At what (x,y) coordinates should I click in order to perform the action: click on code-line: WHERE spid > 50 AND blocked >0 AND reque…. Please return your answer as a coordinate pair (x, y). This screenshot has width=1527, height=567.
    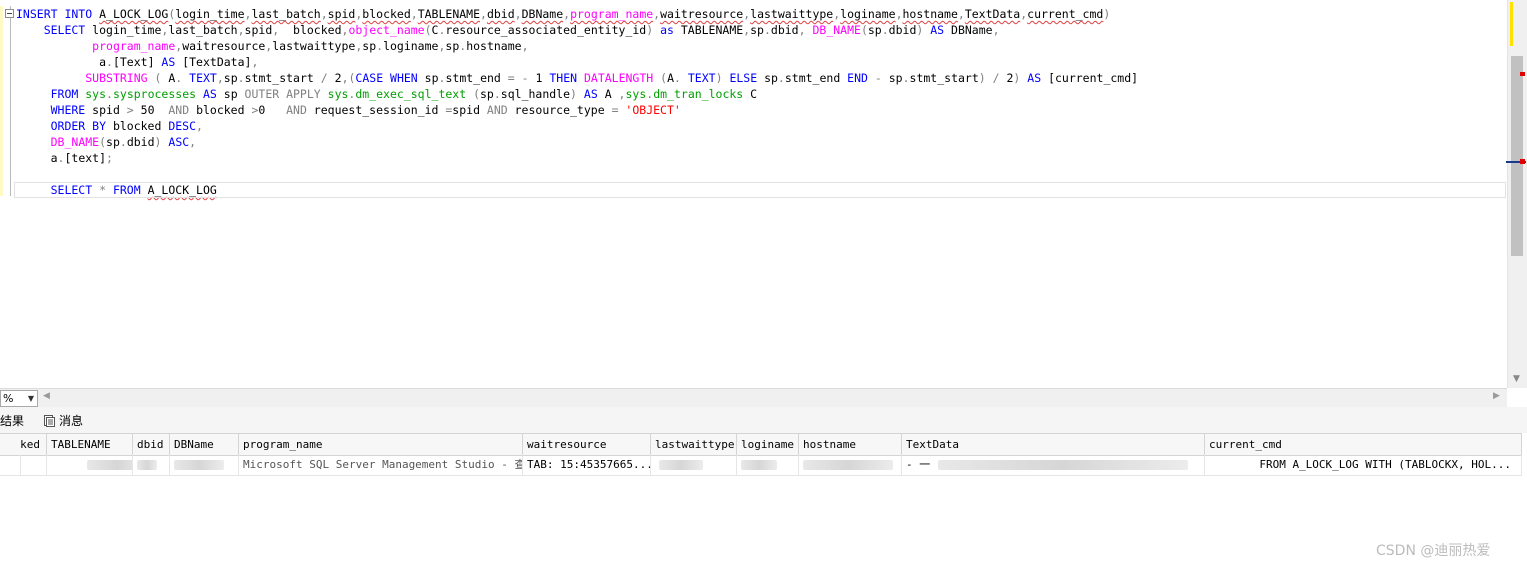
    Looking at the image, I should click on (348, 110).